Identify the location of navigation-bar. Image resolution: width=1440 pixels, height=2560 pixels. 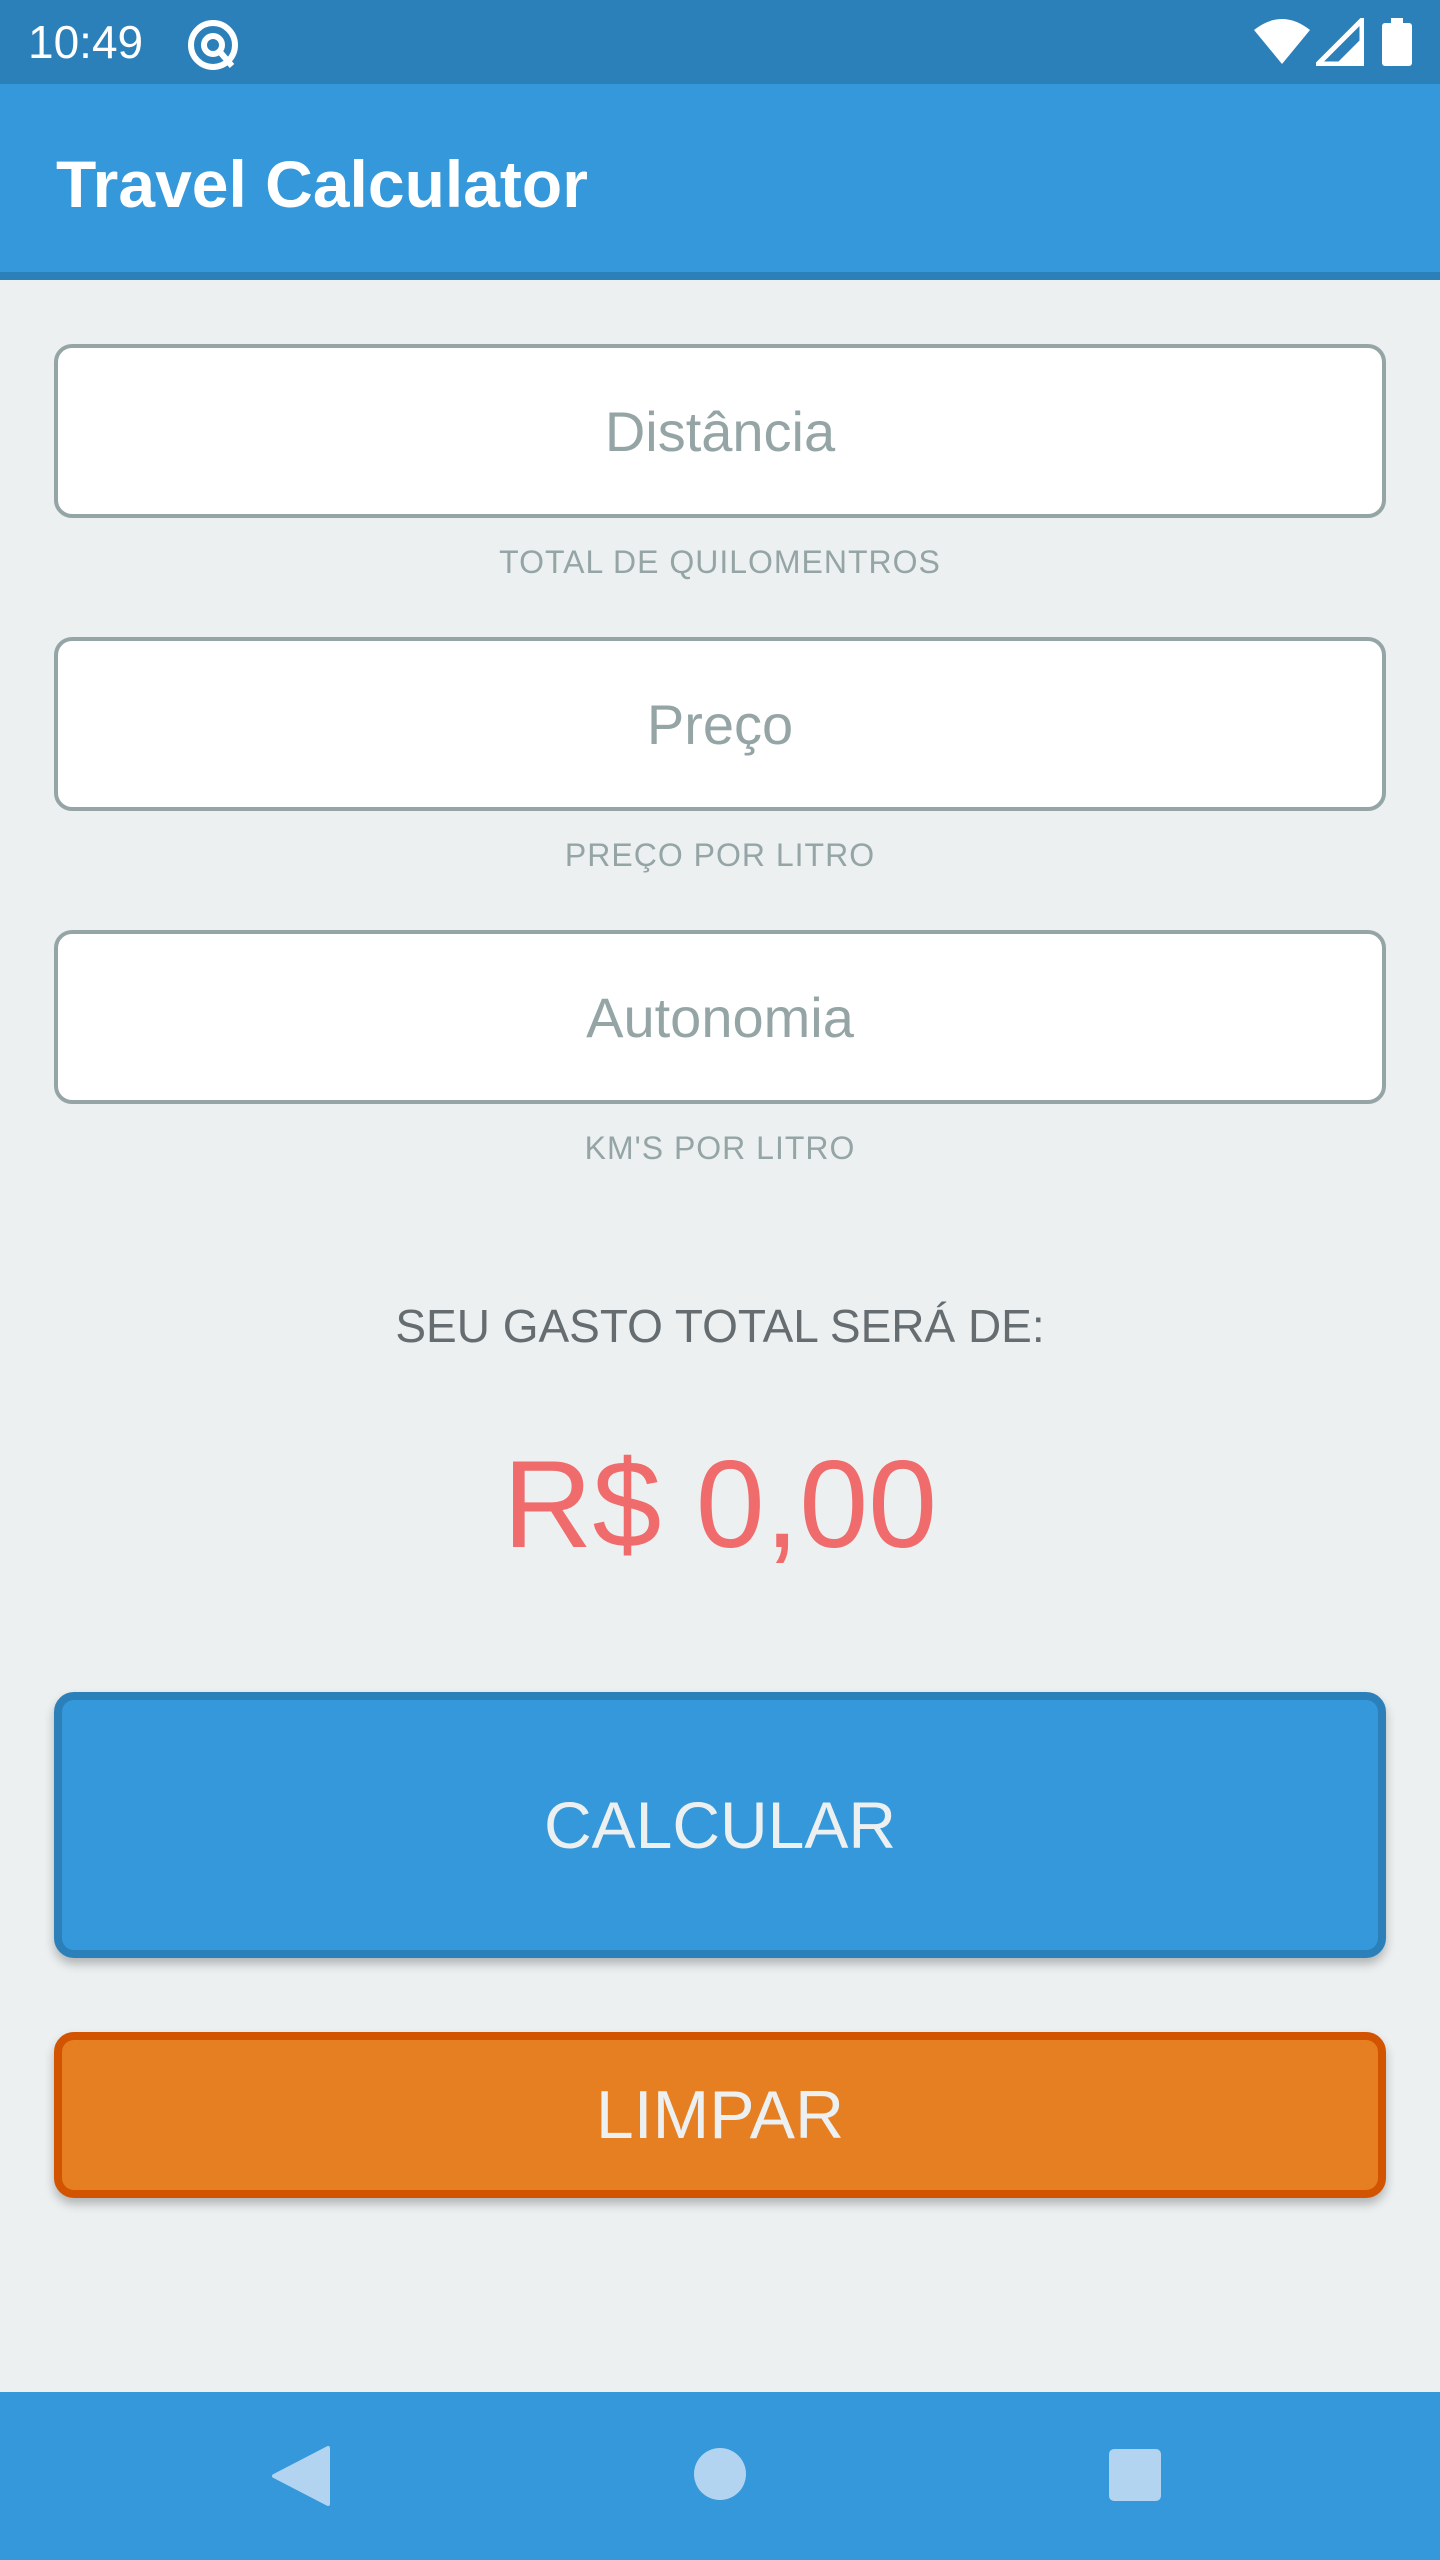
(720, 2476).